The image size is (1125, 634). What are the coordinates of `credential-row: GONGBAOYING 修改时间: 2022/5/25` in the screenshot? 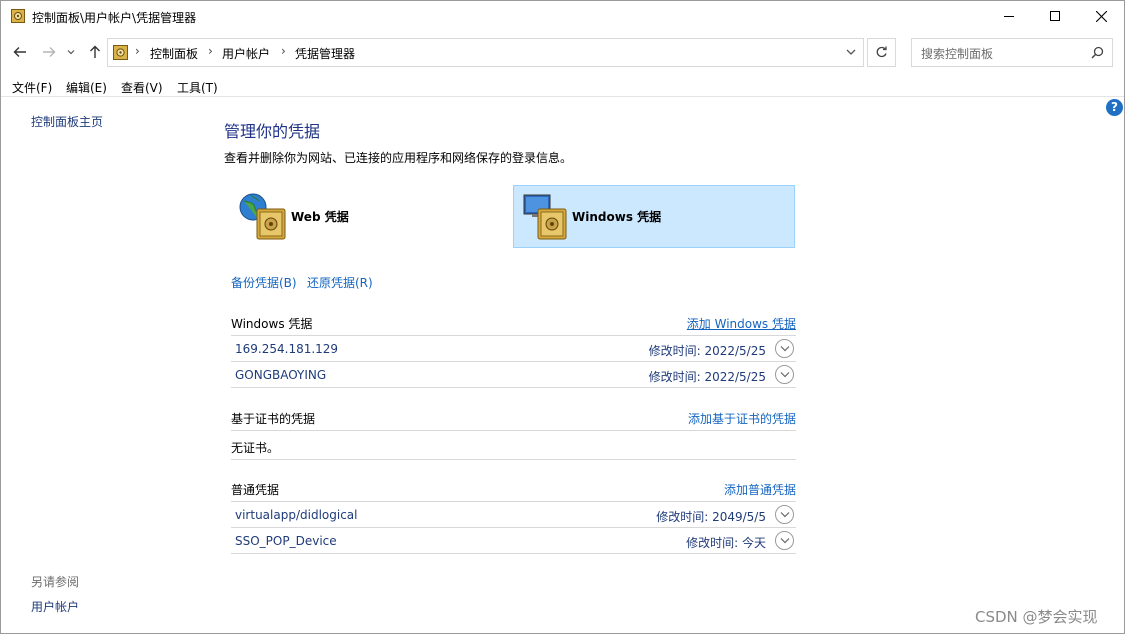 It's located at (513, 375).